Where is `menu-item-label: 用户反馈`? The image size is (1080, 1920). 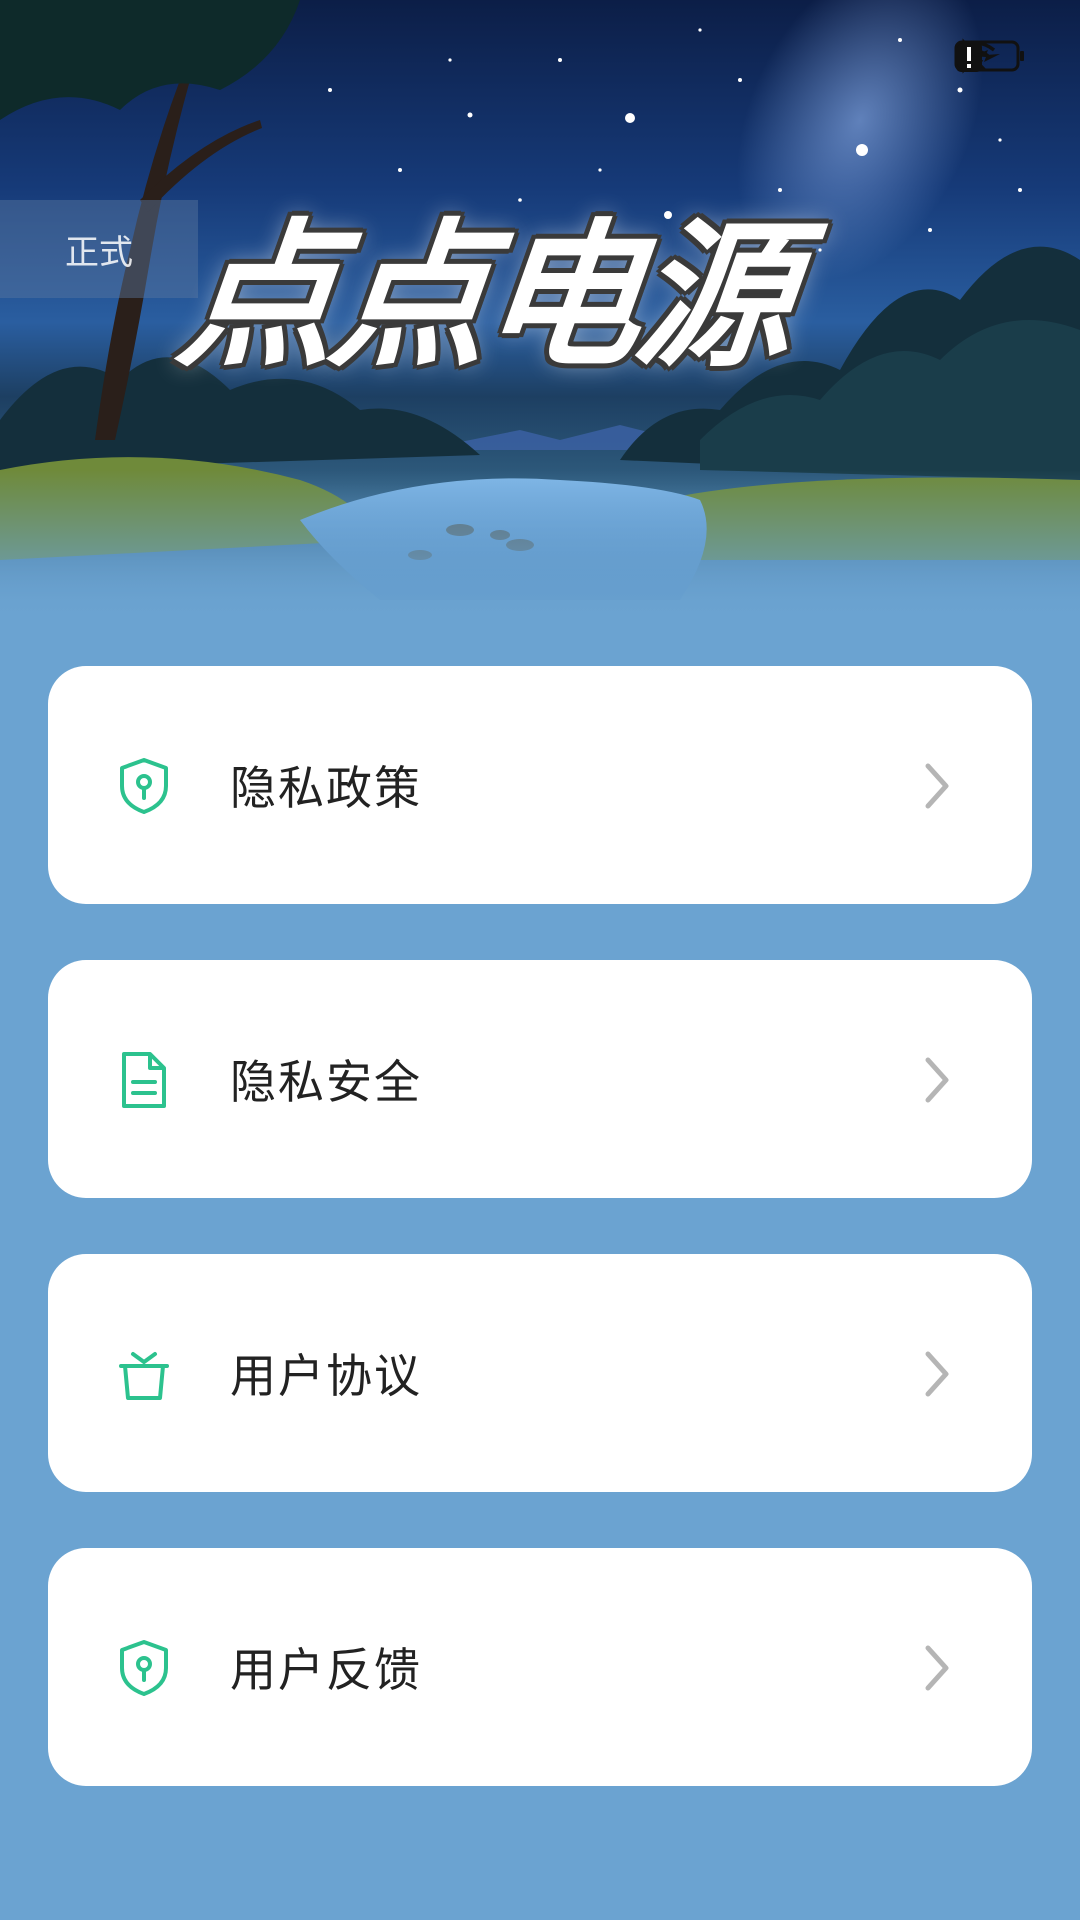
menu-item-label: 用户反馈 is located at coordinates (326, 1670).